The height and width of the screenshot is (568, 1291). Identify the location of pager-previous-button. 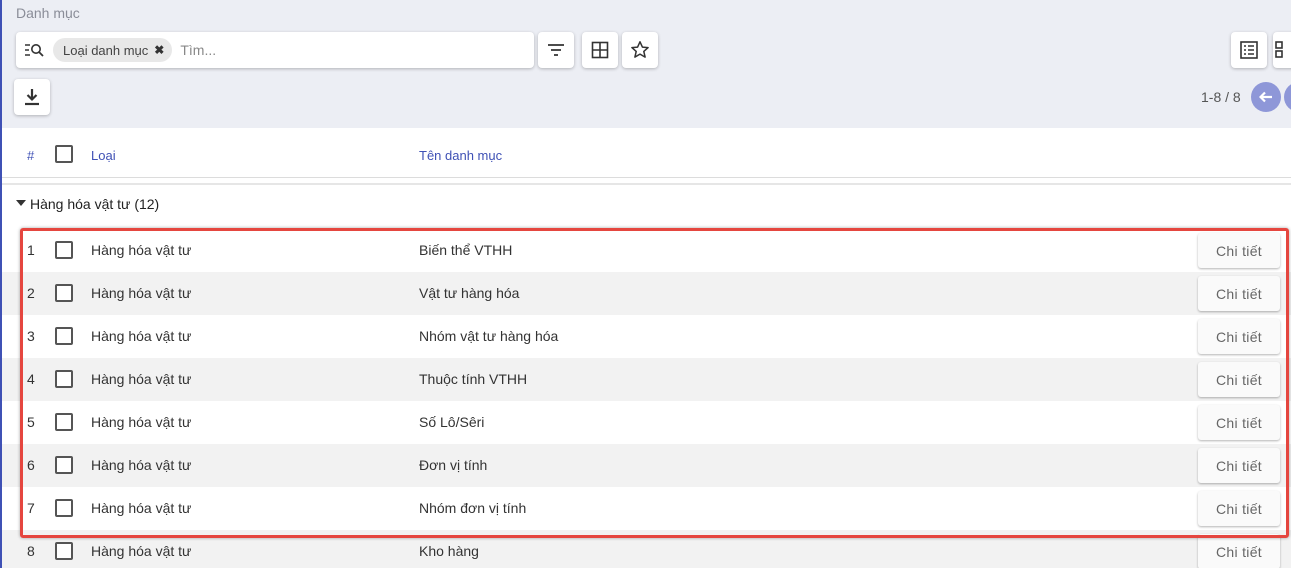
(1266, 97).